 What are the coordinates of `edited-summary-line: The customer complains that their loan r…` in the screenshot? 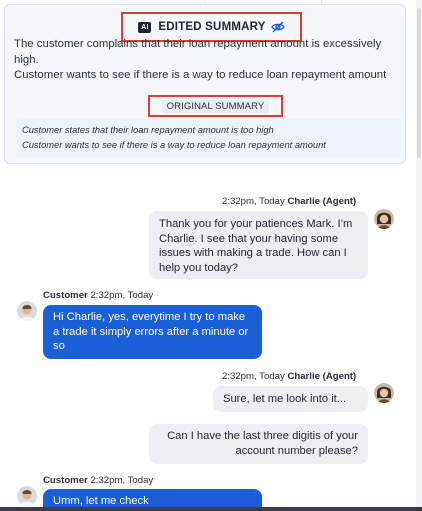 It's located at (198, 52).